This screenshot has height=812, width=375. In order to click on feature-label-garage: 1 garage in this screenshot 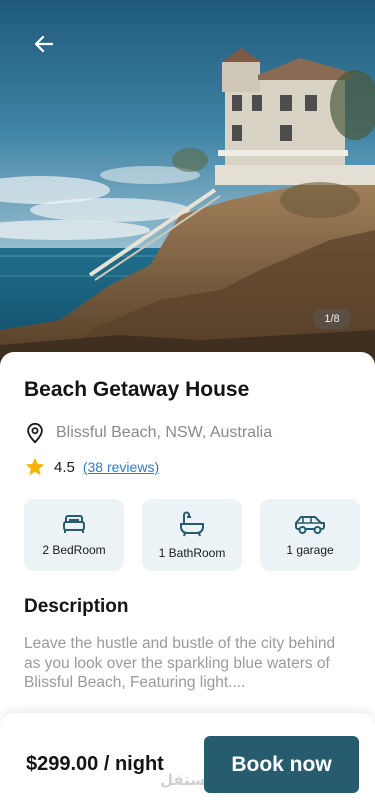, I will do `click(310, 550)`.